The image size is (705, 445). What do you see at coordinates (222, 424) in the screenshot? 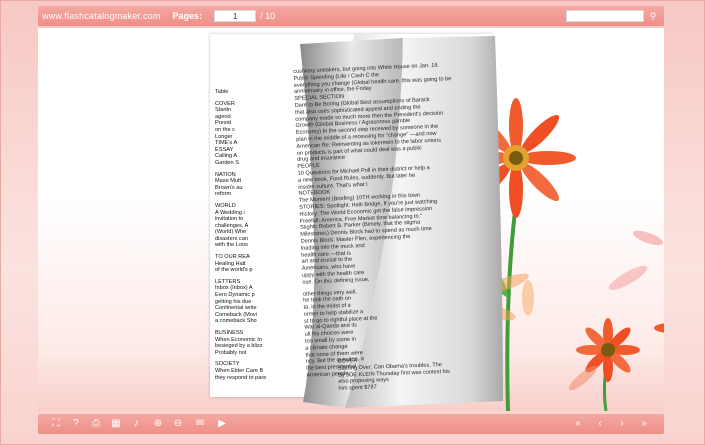
I see `autoplay-icon: ▶` at bounding box center [222, 424].